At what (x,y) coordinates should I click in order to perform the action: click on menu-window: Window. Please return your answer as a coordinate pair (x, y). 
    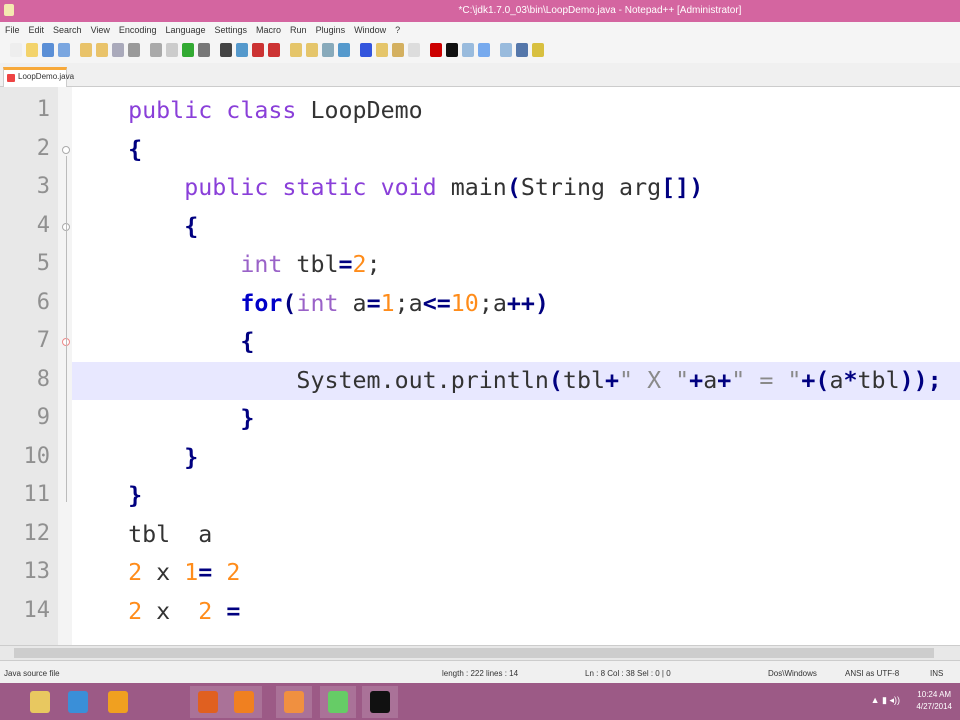
    Looking at the image, I should click on (370, 32).